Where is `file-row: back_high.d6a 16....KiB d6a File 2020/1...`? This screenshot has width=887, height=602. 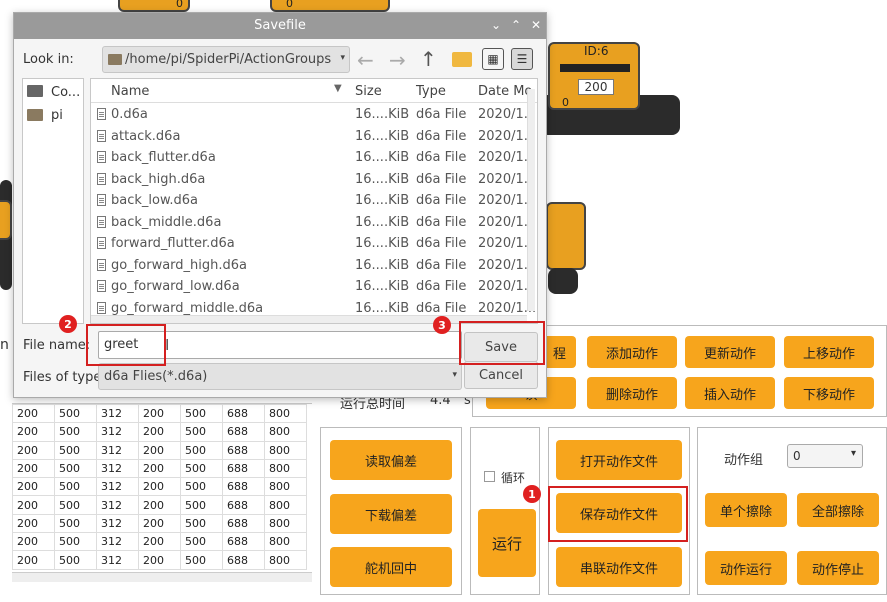 file-row: back_high.d6a 16....KiB d6a File 2020/1... is located at coordinates (313, 180).